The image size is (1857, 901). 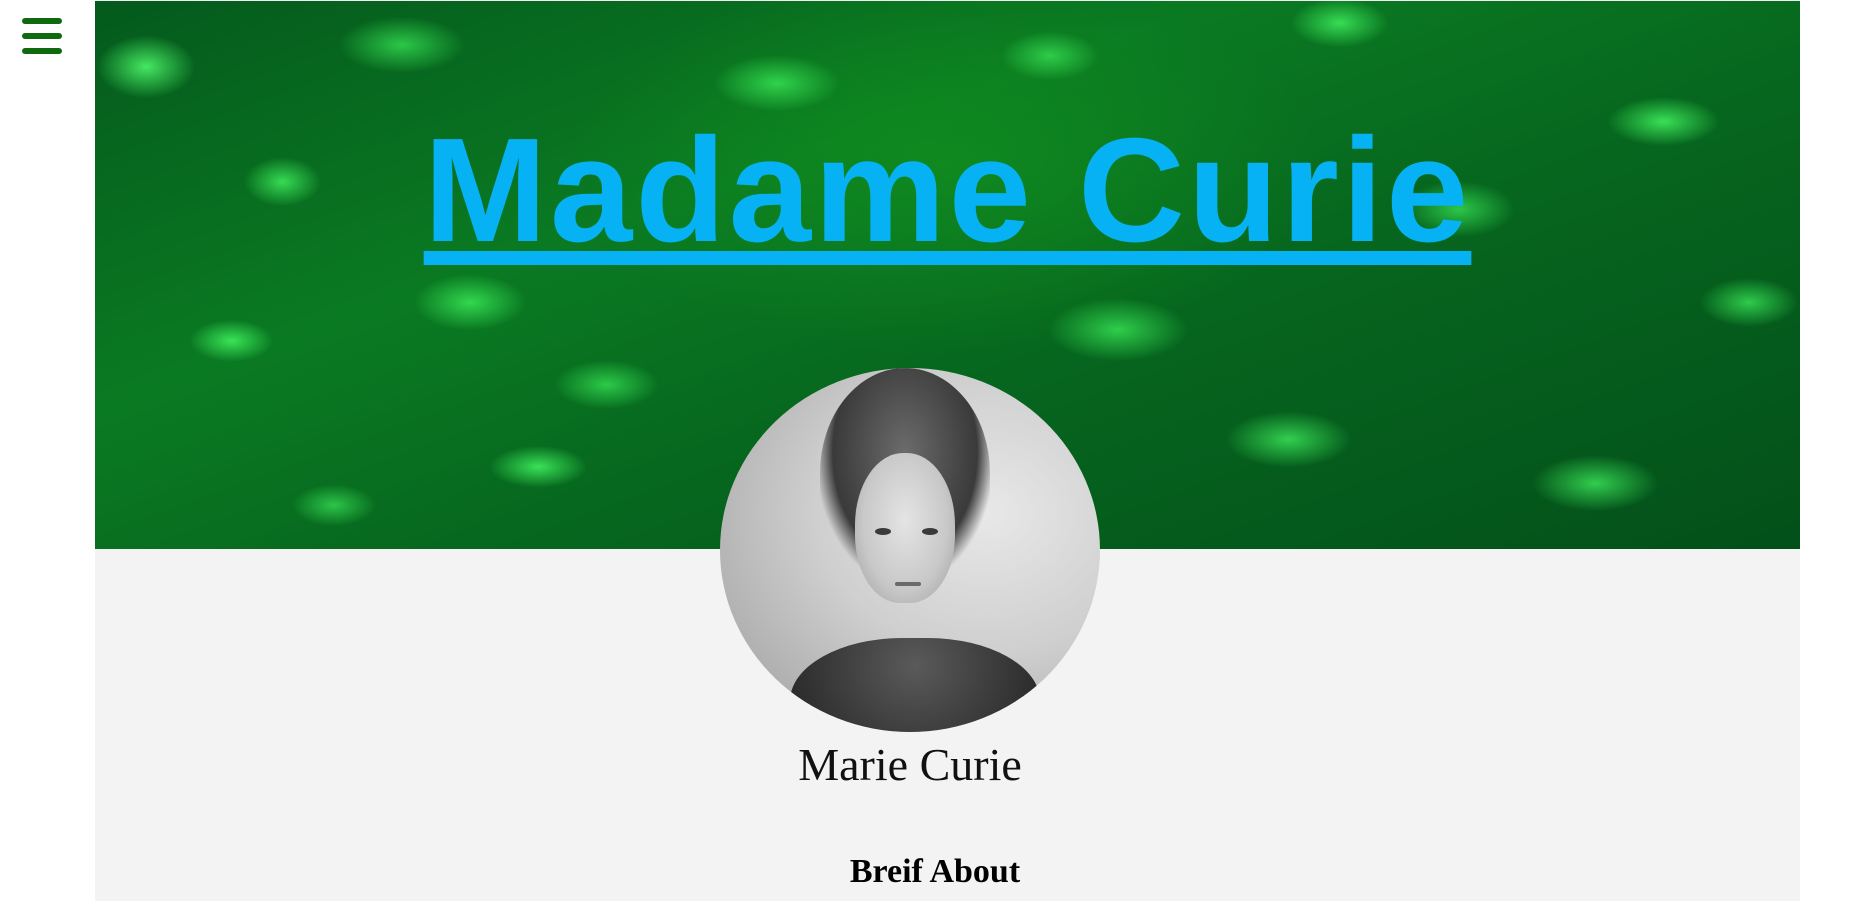 What do you see at coordinates (935, 871) in the screenshot?
I see `about-heading: Breif About` at bounding box center [935, 871].